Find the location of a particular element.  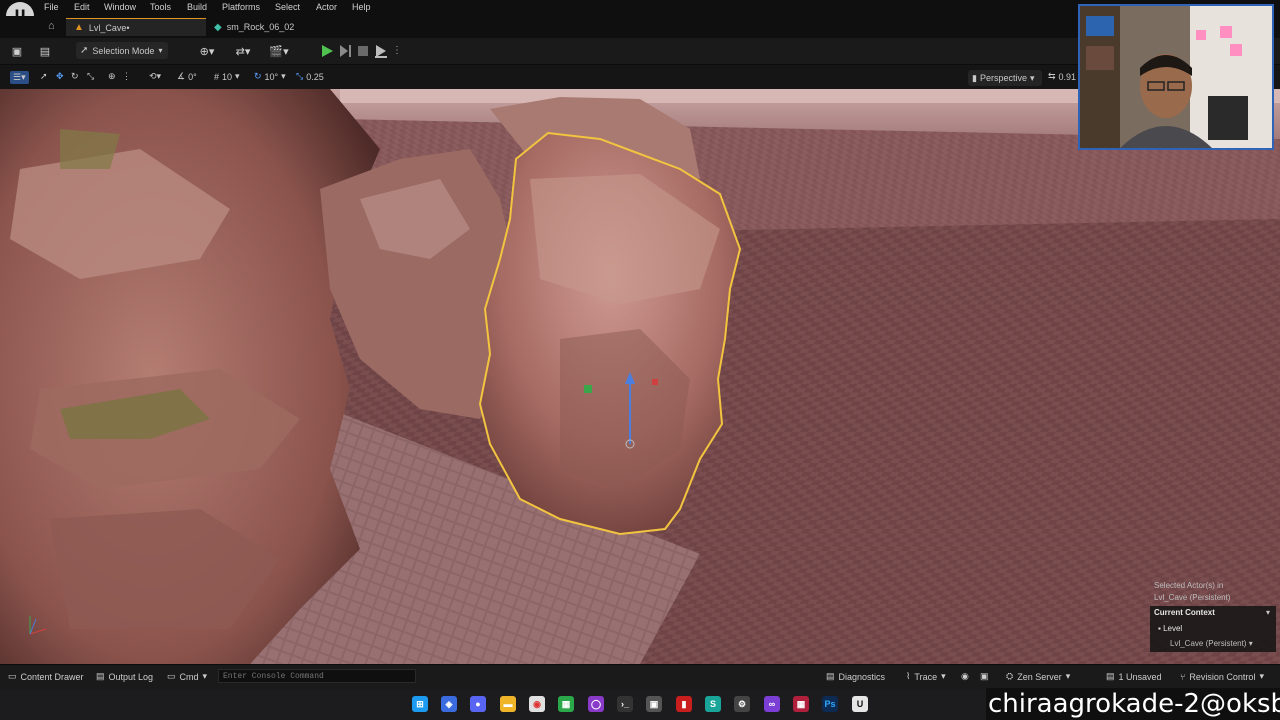

sheets-icon: ▦ is located at coordinates (566, 704).